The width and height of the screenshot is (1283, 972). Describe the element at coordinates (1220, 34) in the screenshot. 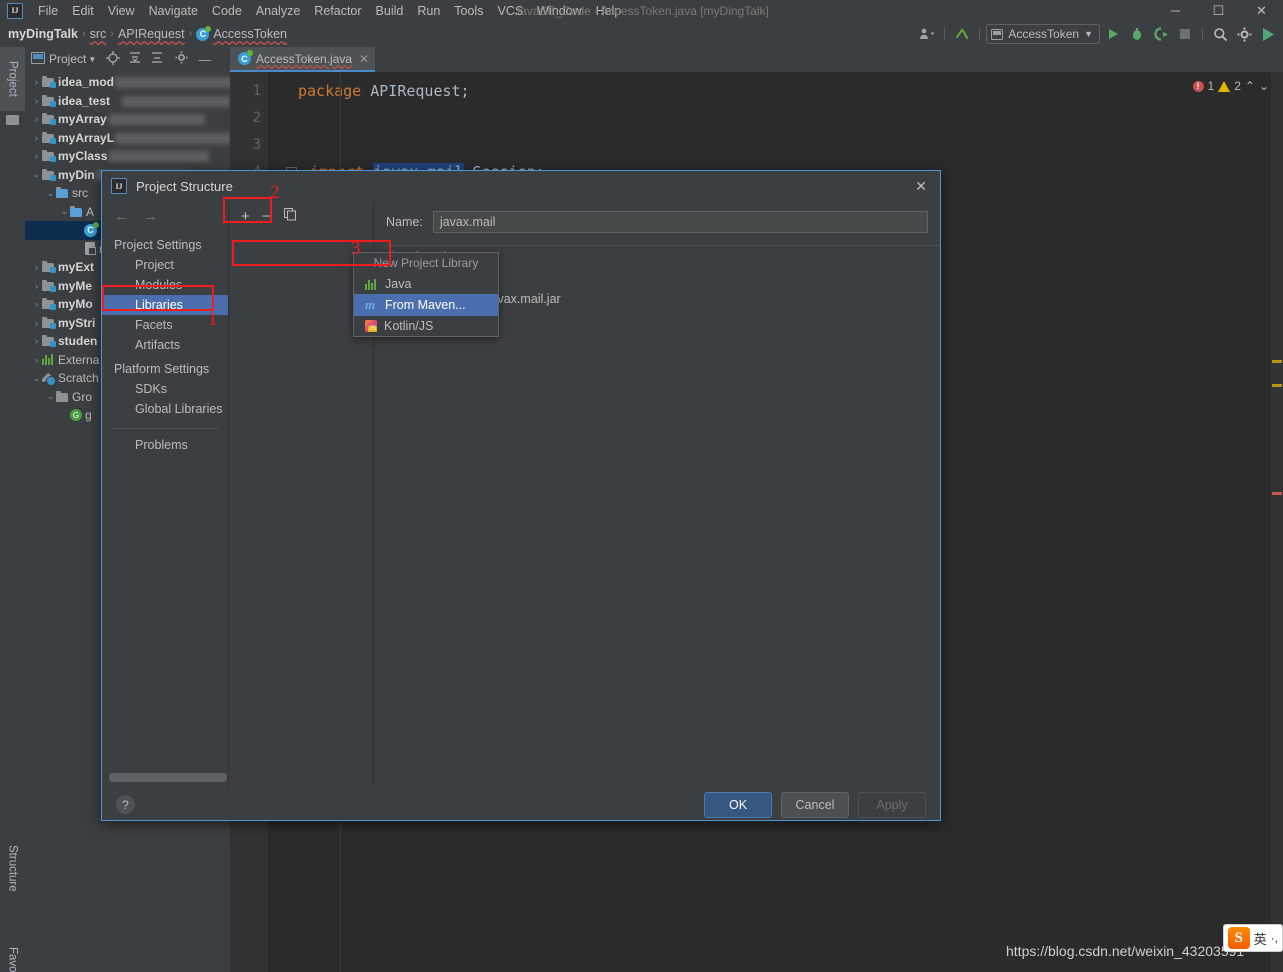

I see `search-icon` at that location.